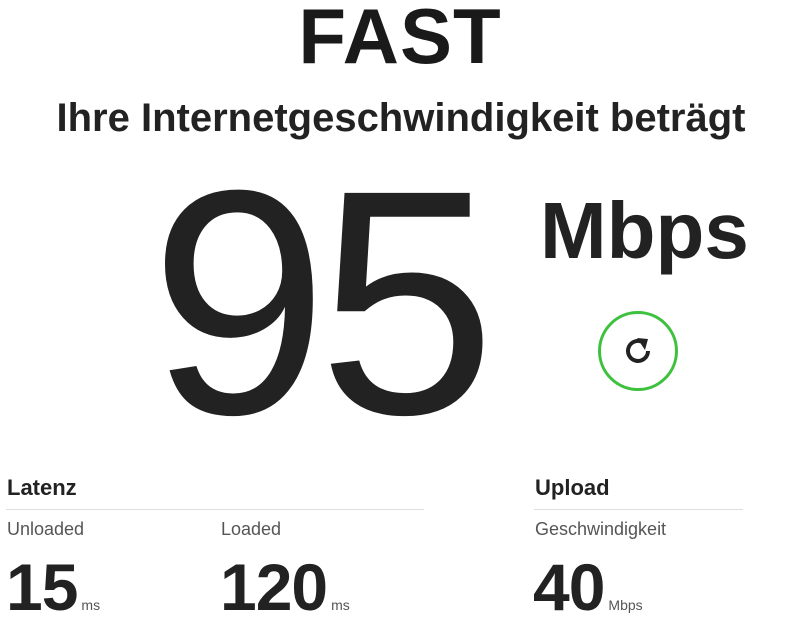 This screenshot has height=628, width=807. Describe the element at coordinates (569, 587) in the screenshot. I see `upload-speed-value: 40` at that location.